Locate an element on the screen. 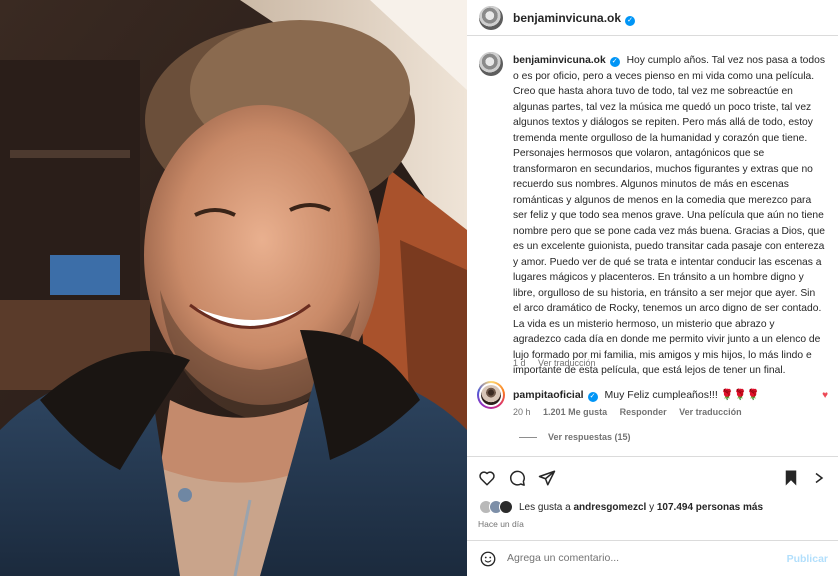 The image size is (838, 576). comment-like-heart-icon: ♥ is located at coordinates (825, 395).